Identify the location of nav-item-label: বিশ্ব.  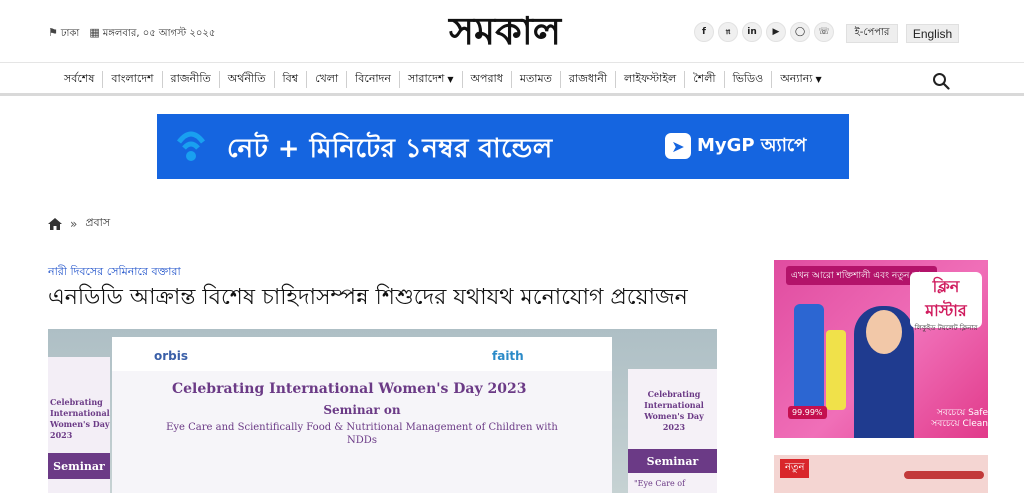
(290, 78).